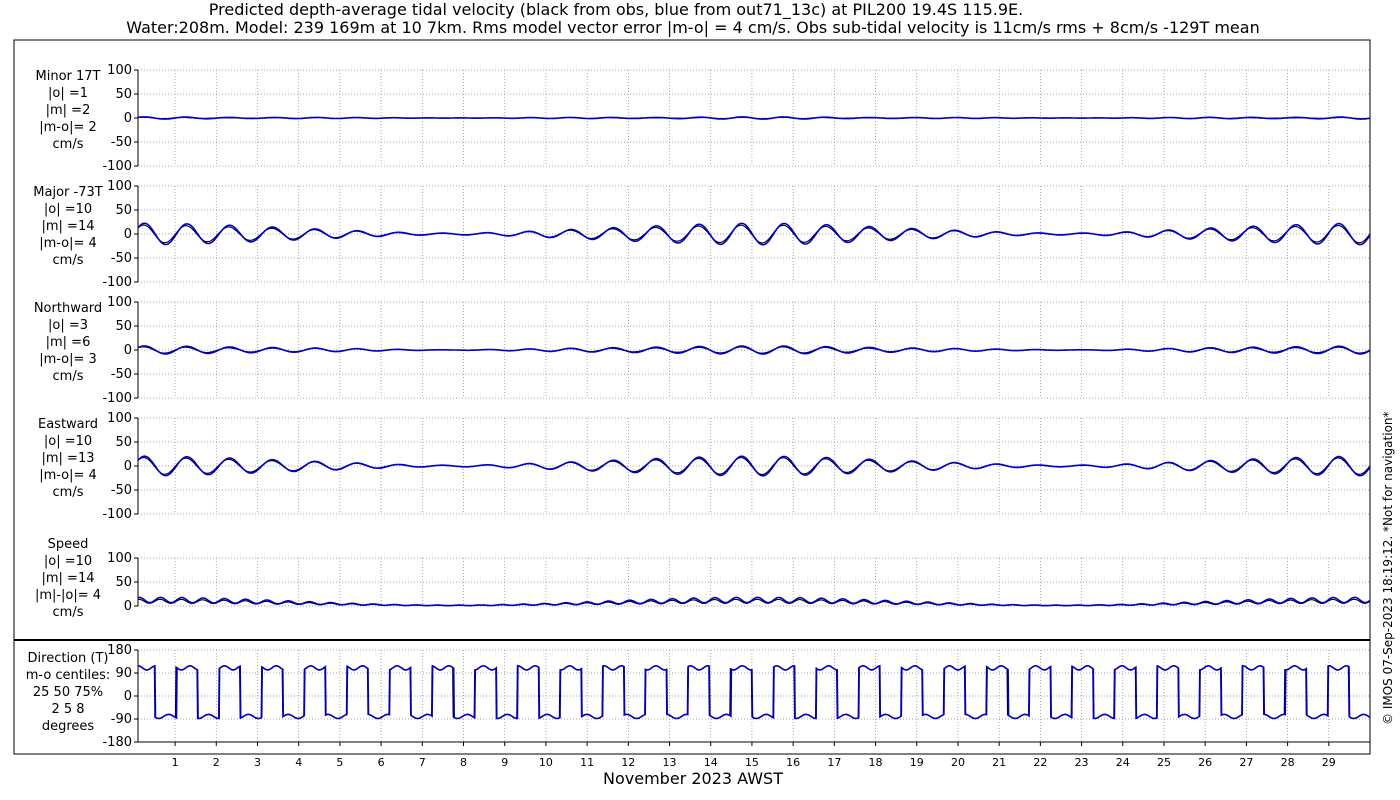  I want to click on panel-label-line: Speed, so click(68, 544).